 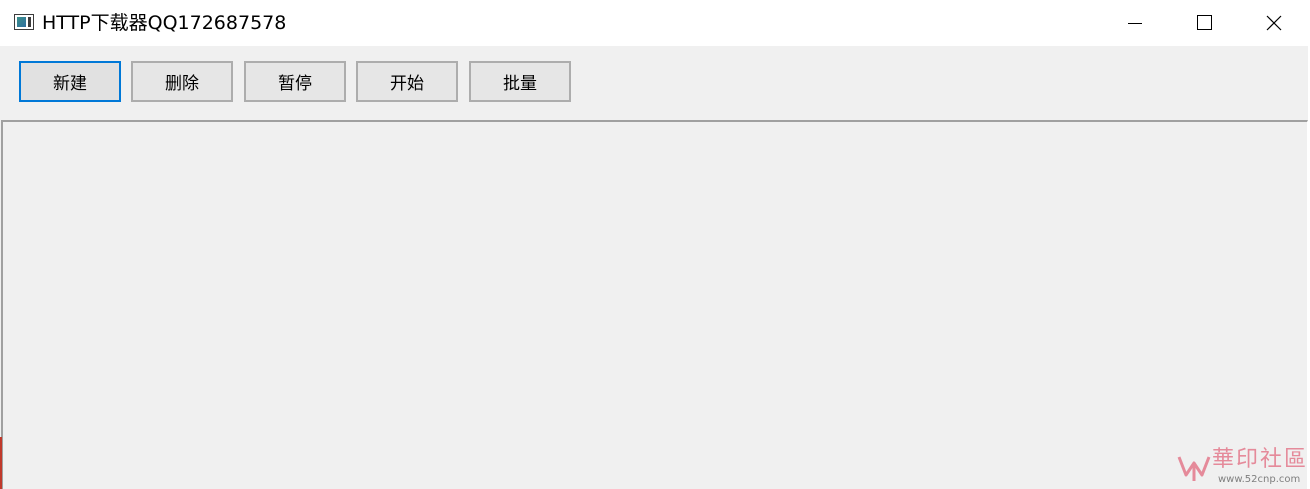 I want to click on watermark: 華印社區 www.52cnp.com, so click(x=1242, y=467).